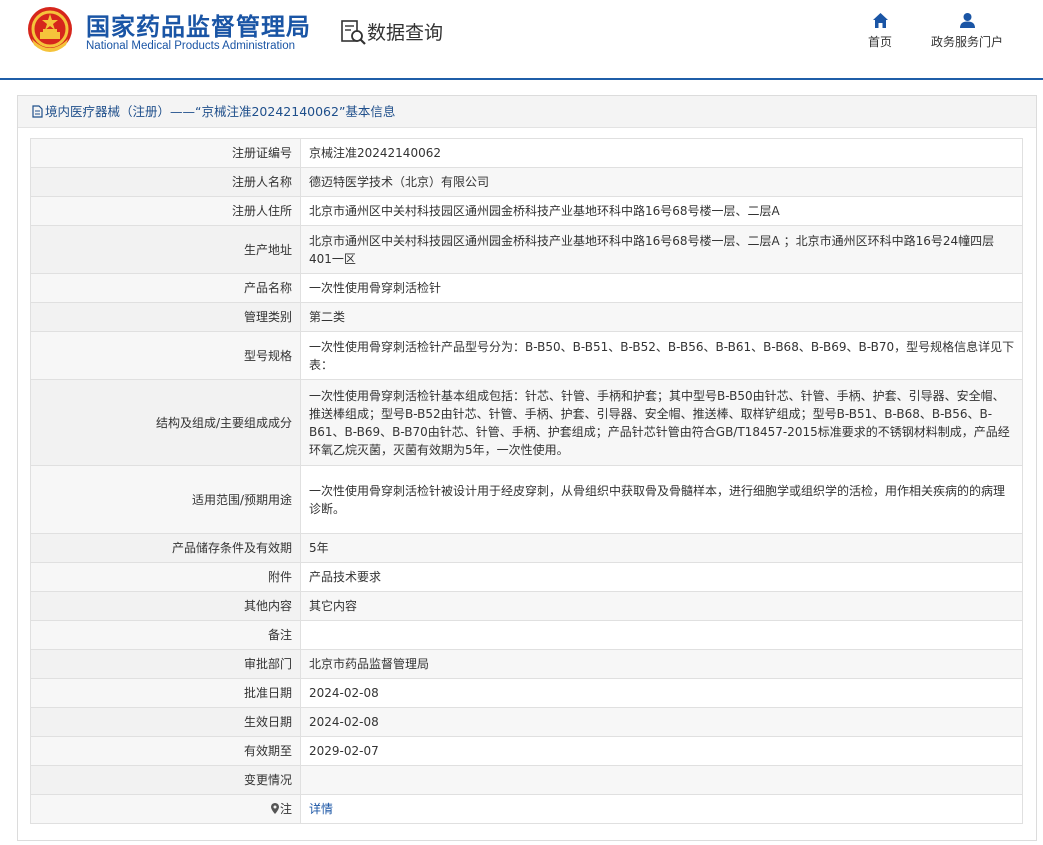  What do you see at coordinates (50, 29) in the screenshot?
I see `national-emblem-icon` at bounding box center [50, 29].